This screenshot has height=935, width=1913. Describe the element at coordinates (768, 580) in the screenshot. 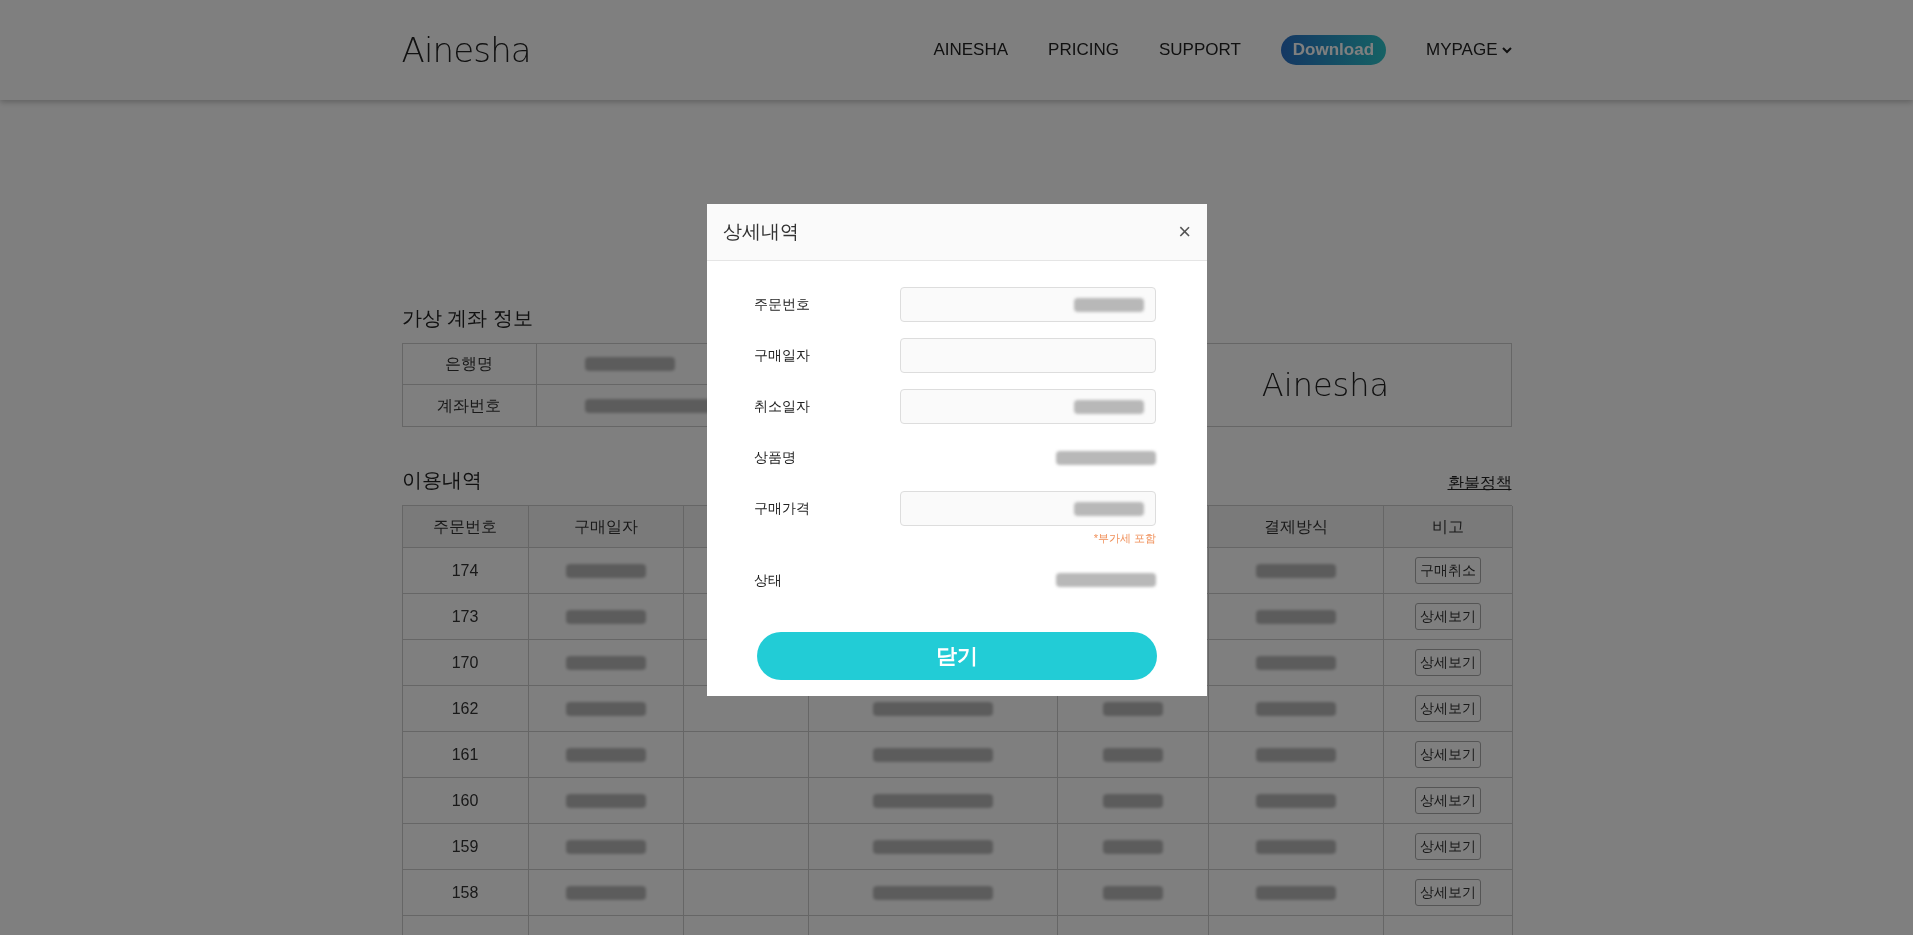

I see `field-label: 상태` at that location.